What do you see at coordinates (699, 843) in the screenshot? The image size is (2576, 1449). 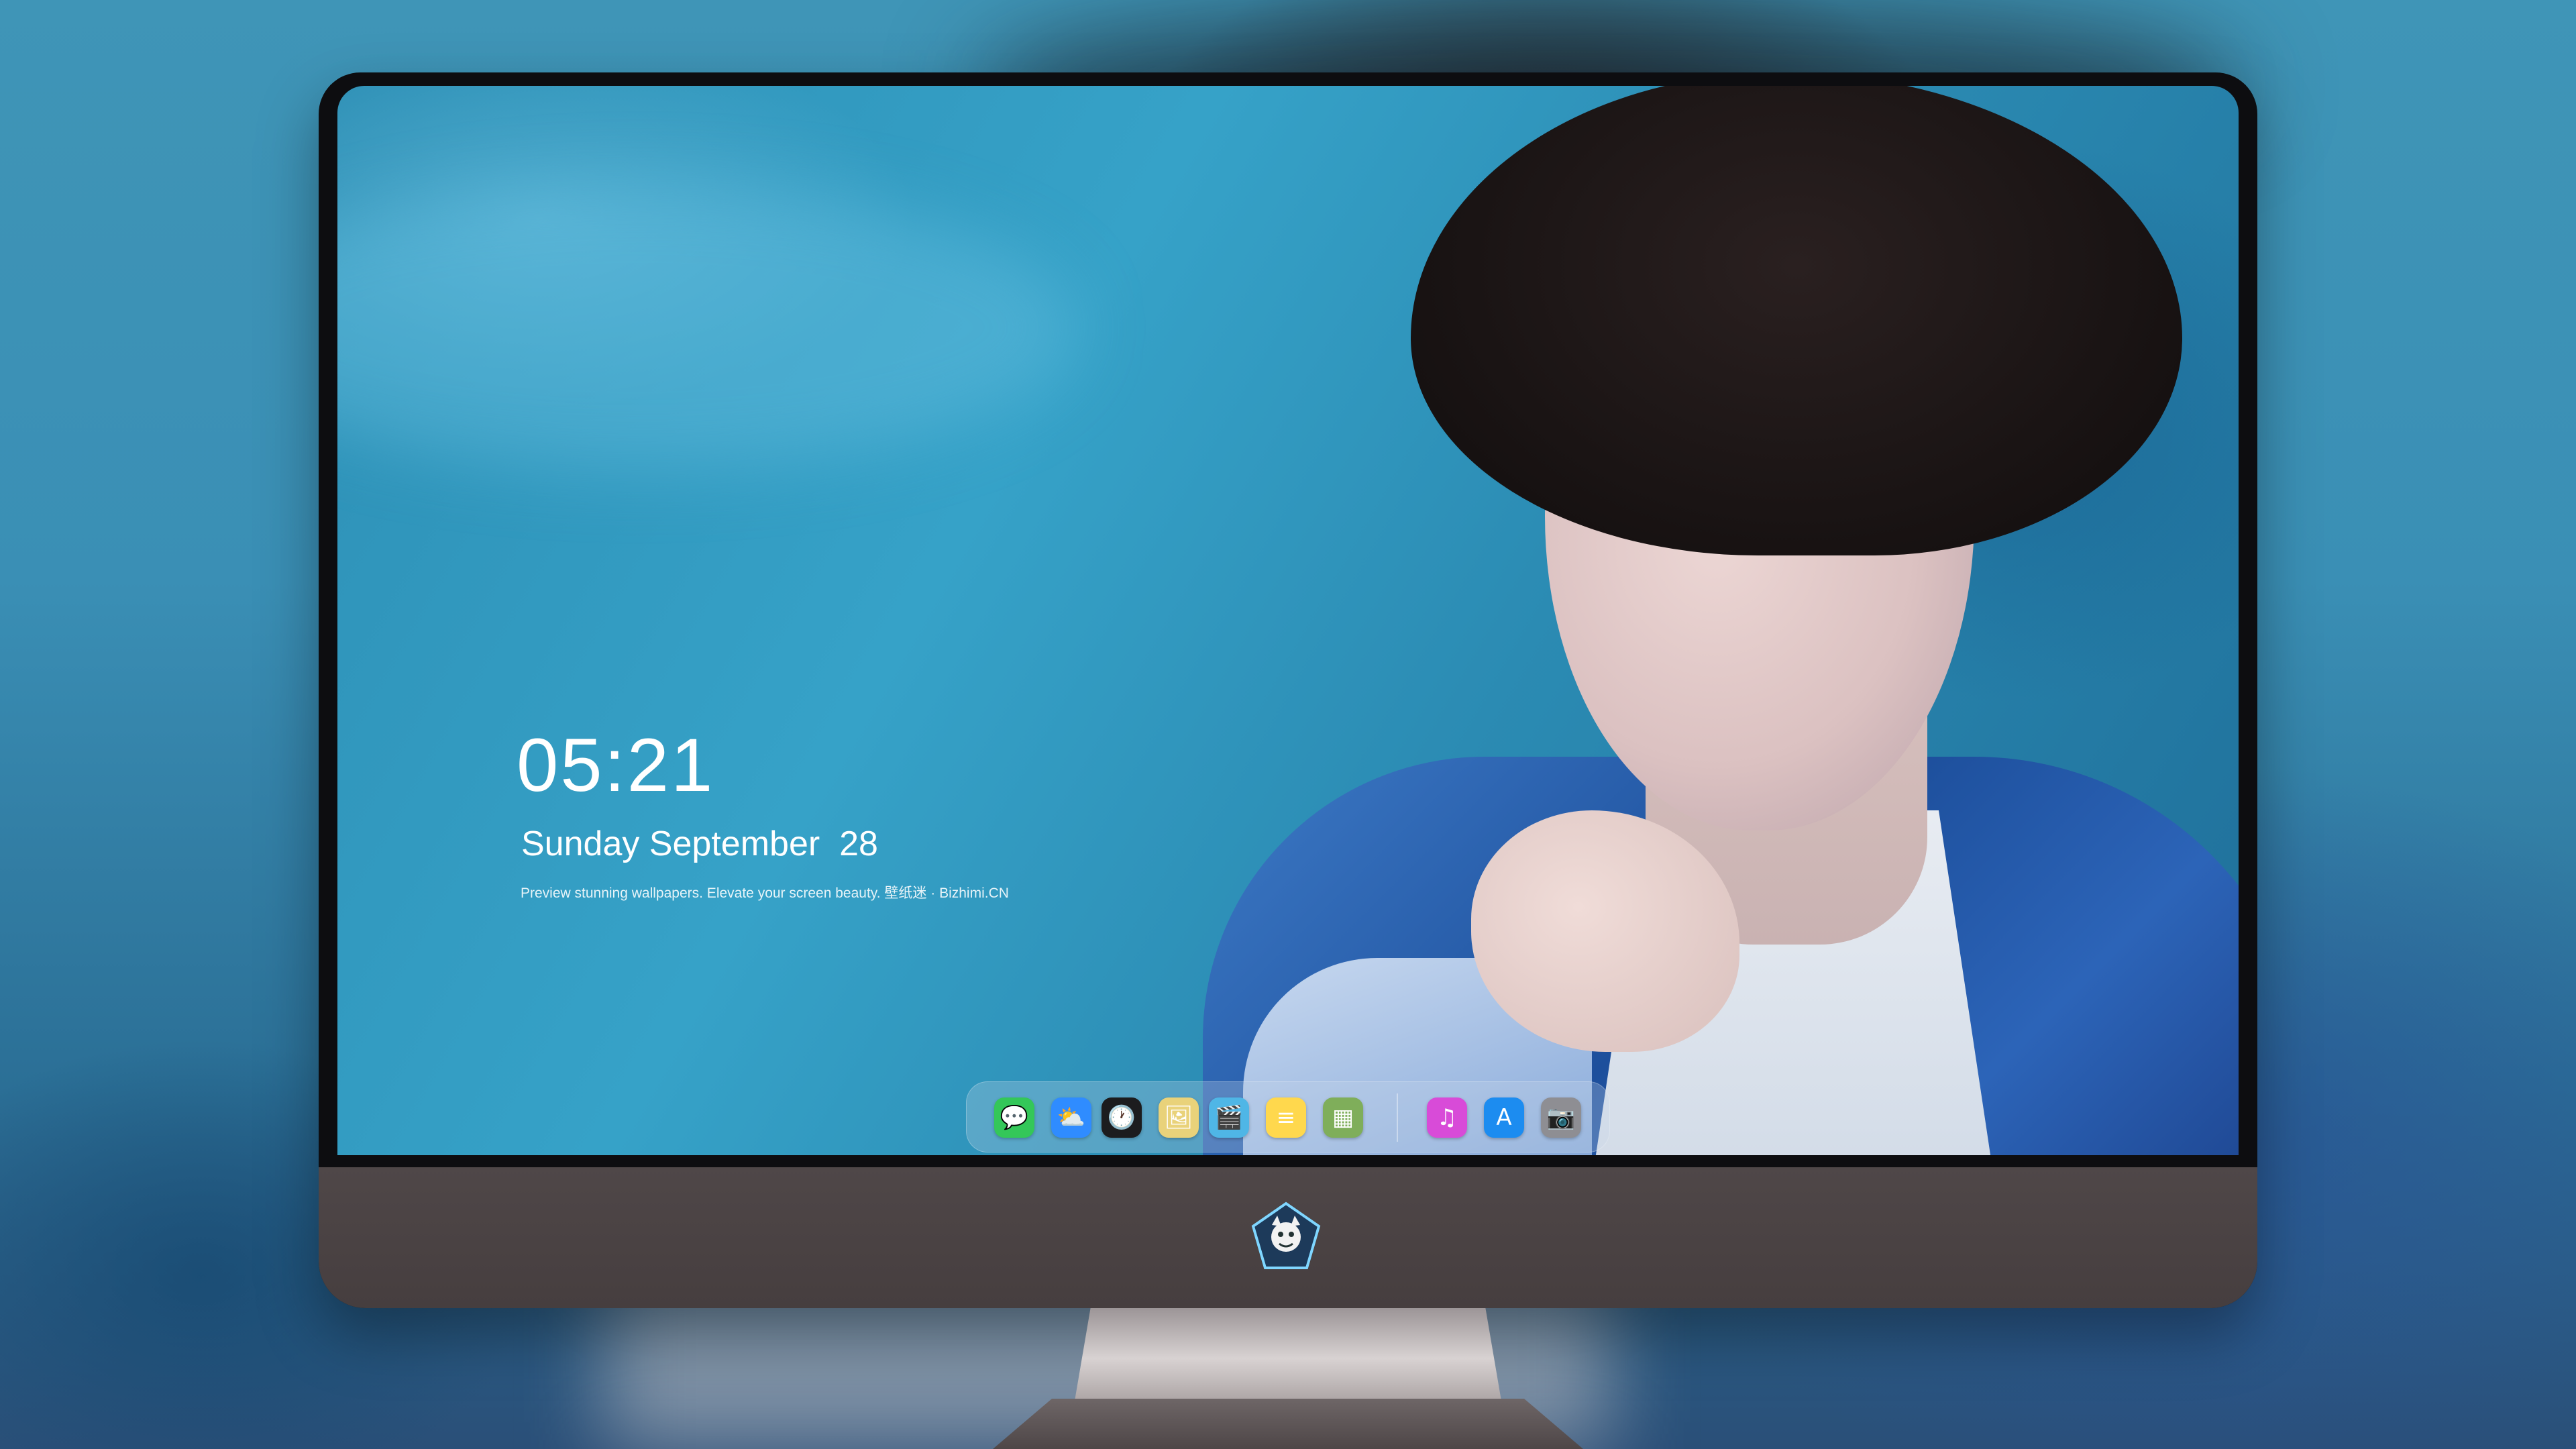 I see `lock-date: Sunday September 28` at bounding box center [699, 843].